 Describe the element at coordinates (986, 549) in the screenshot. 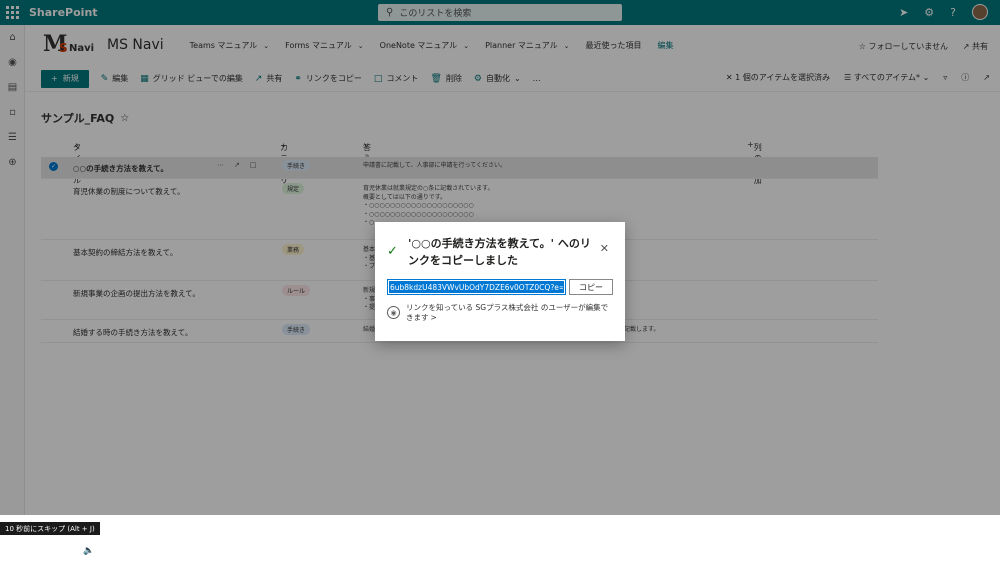

I see `fullscreen-icon: ⤢` at that location.